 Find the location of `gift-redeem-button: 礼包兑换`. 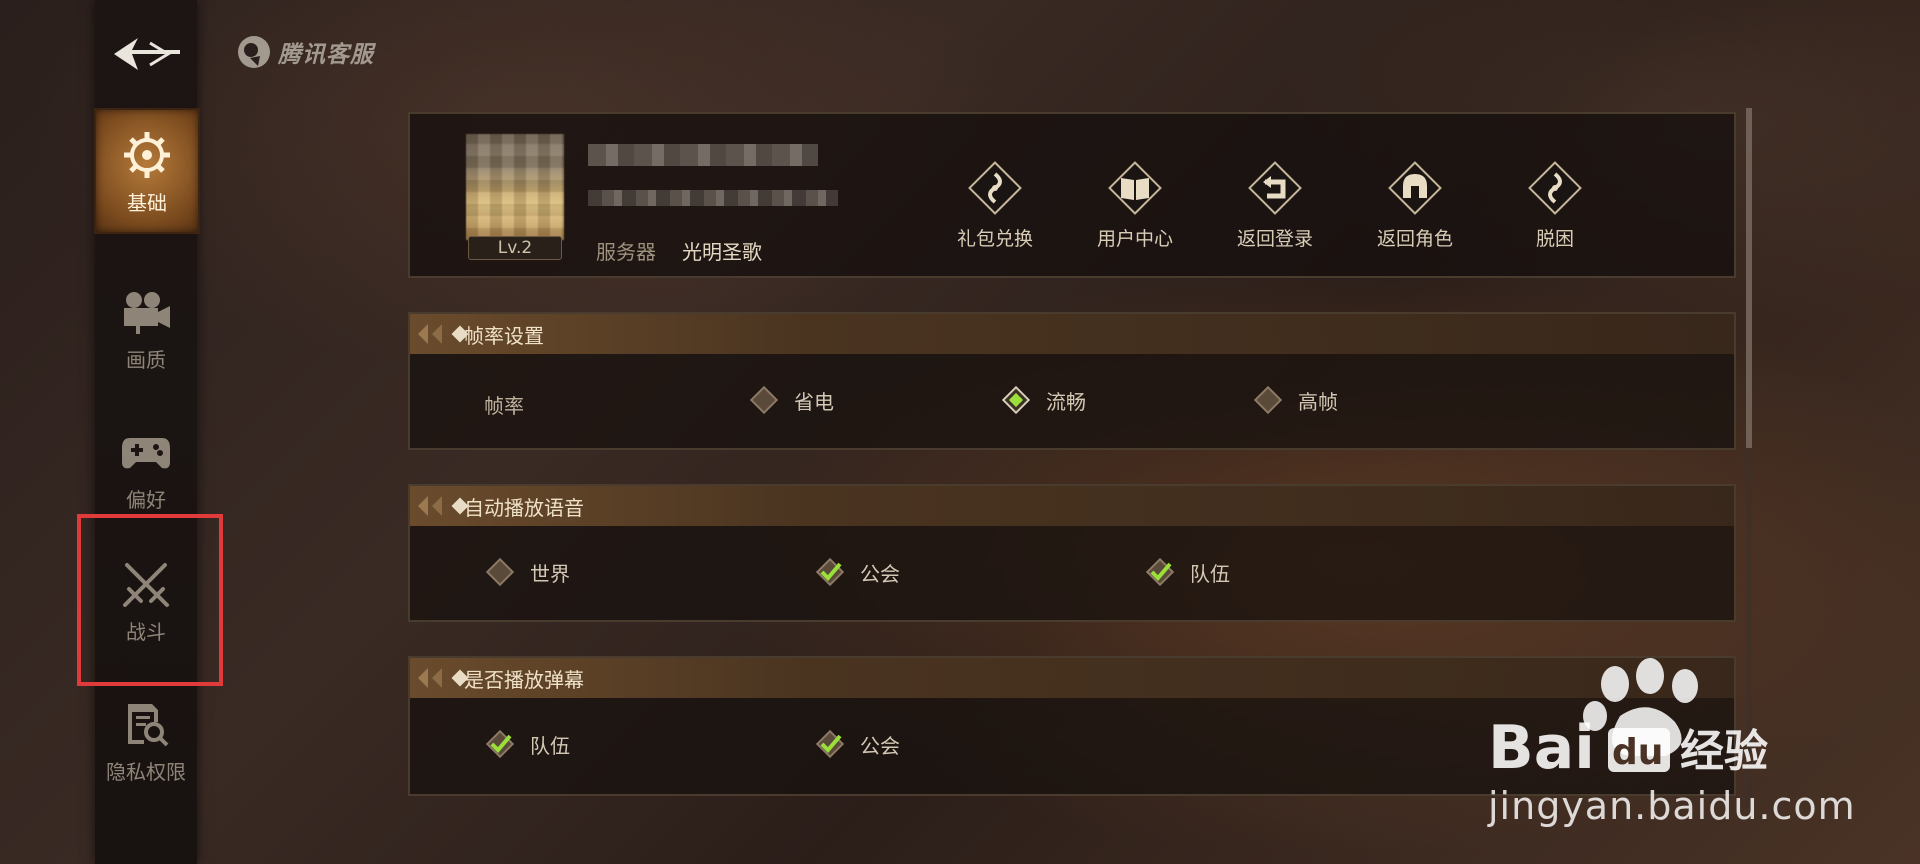

gift-redeem-button: 礼包兑换 is located at coordinates (995, 204).